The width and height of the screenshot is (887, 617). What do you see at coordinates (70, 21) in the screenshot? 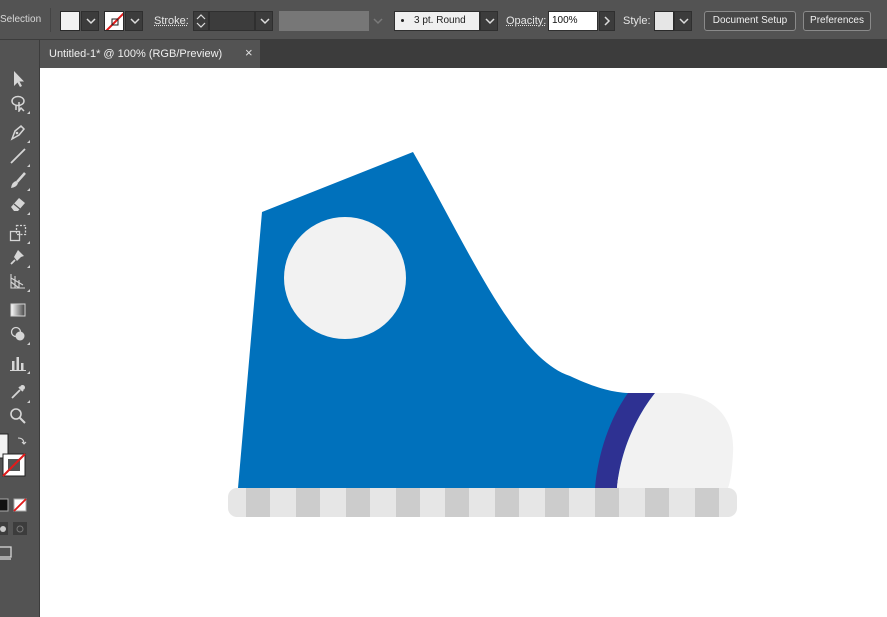
I see `fill-swatch` at bounding box center [70, 21].